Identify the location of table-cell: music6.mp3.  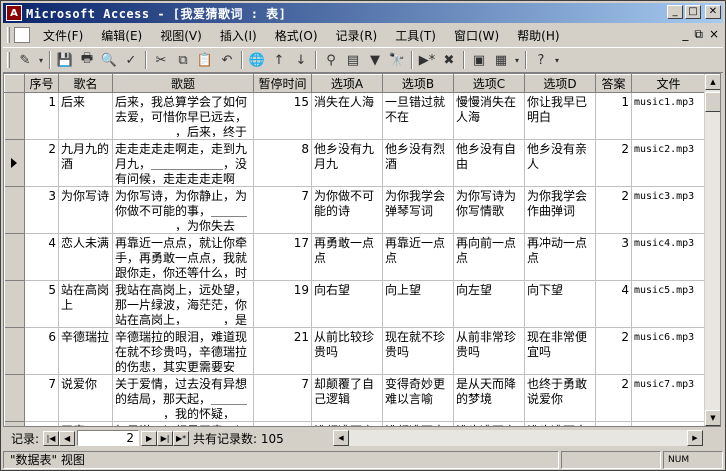
(668, 351).